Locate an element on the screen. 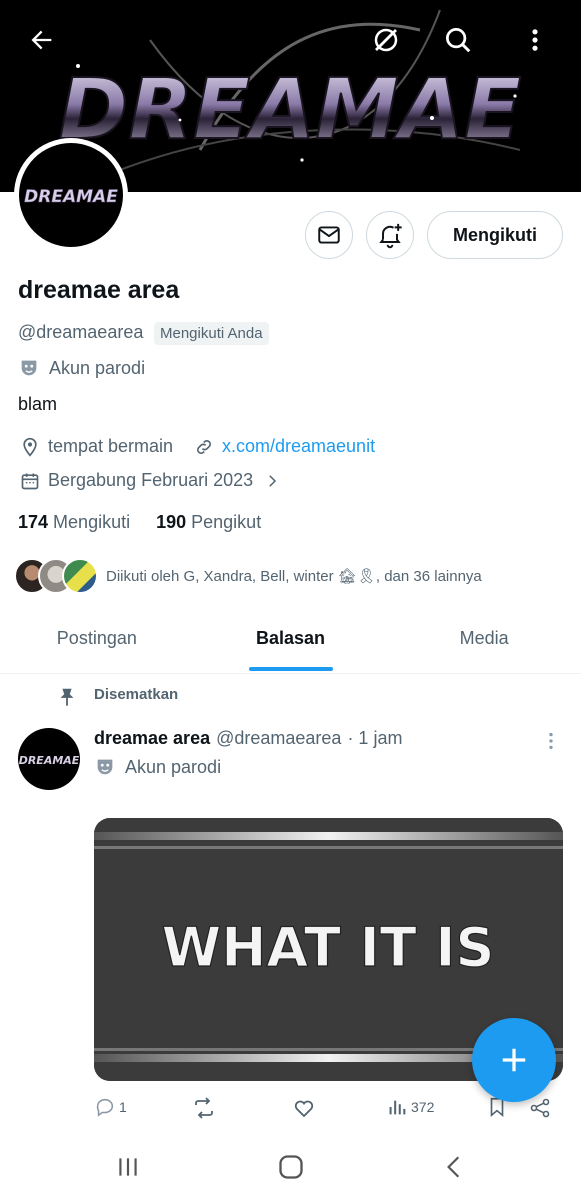 This screenshot has height=1200, width=581. calendar-icon is located at coordinates (30, 481).